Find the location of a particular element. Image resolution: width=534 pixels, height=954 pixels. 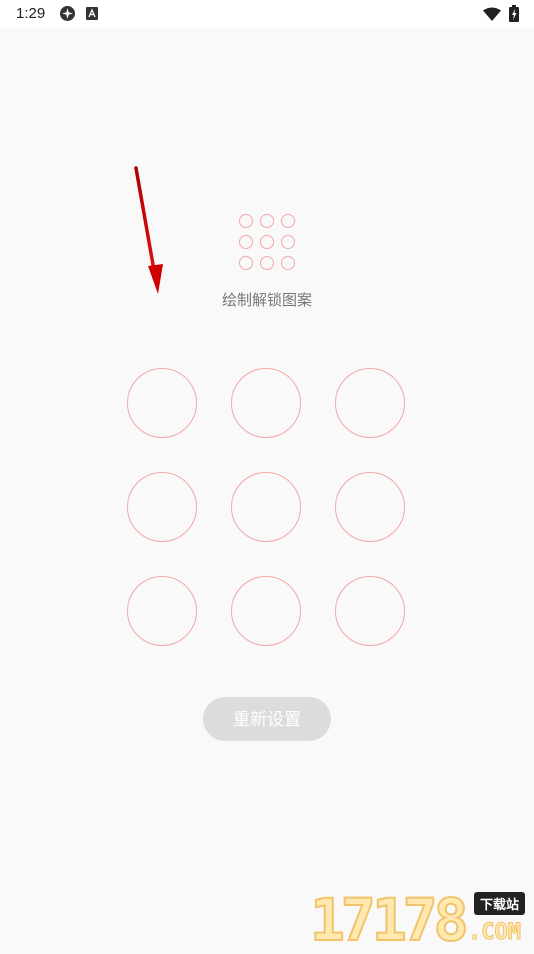

keyboard-a-icon is located at coordinates (92, 13).